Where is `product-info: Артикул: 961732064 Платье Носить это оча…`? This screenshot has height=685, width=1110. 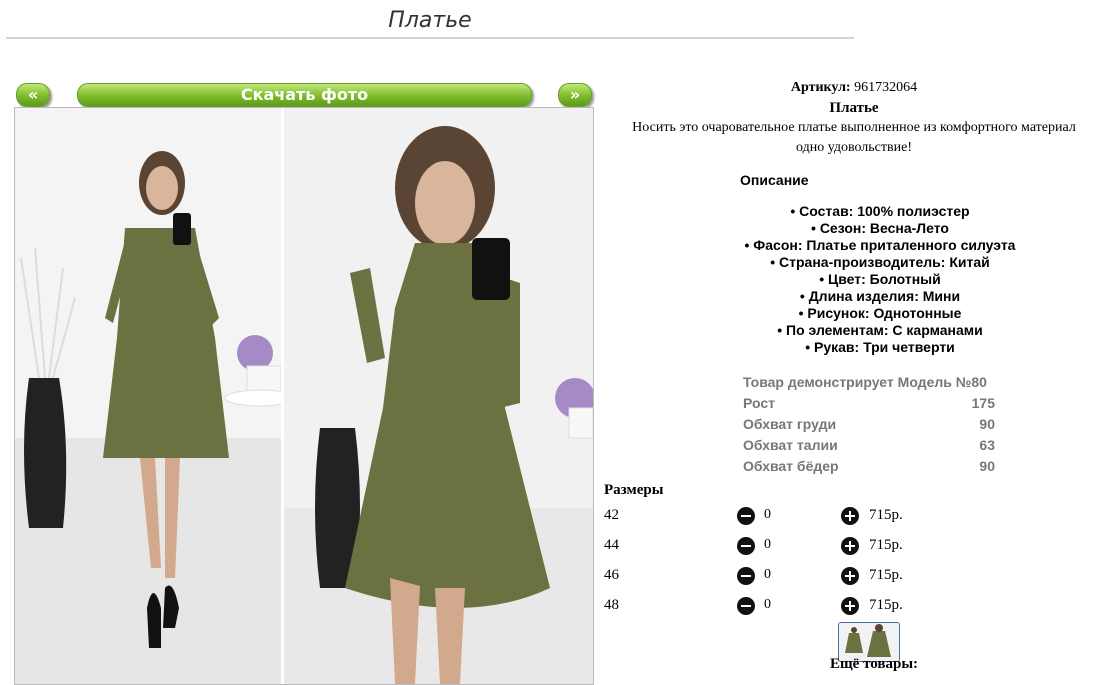
product-info: Артикул: 961732064 Платье Носить это оча… is located at coordinates (854, 118).